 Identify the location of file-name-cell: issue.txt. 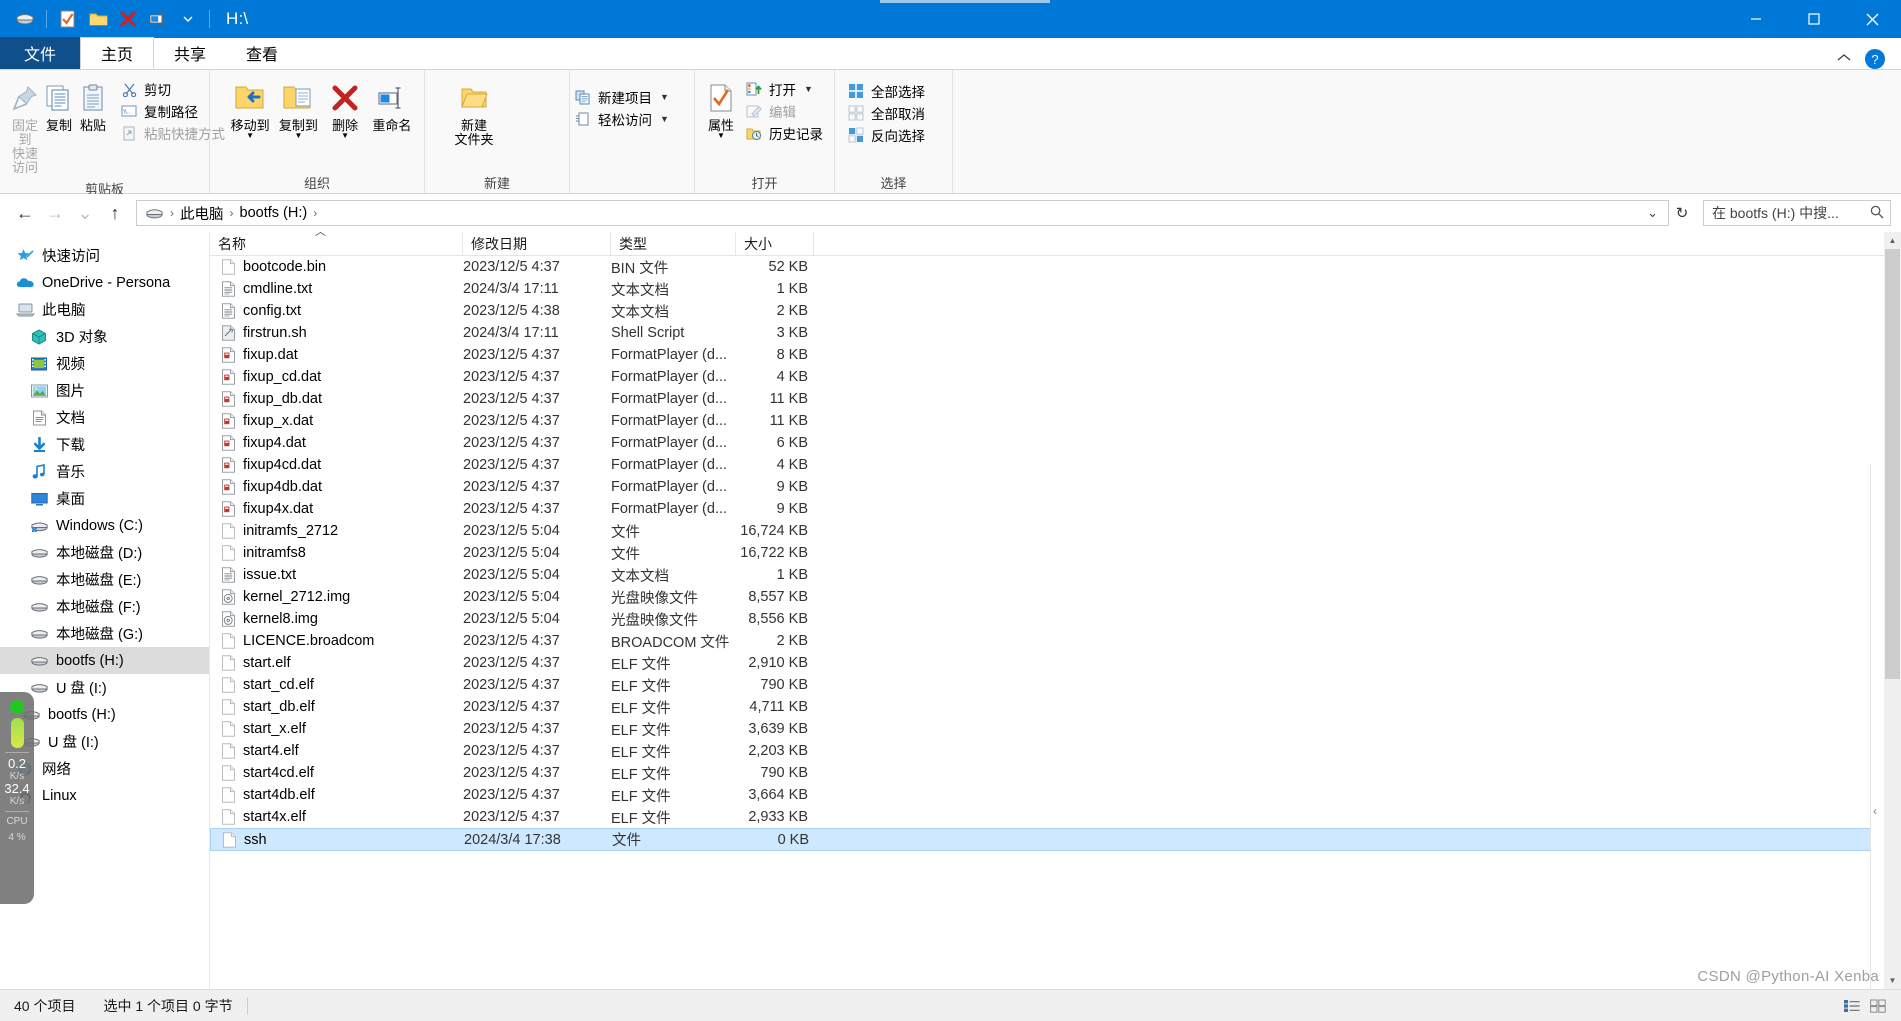
(336, 575).